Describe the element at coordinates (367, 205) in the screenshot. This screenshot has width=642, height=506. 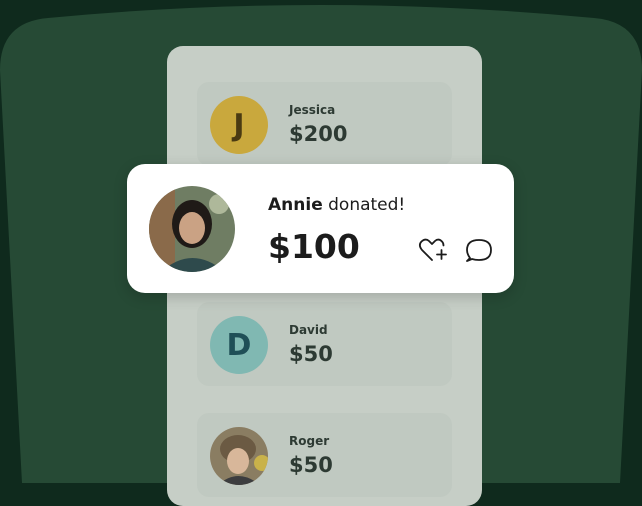
I see `donation-action: donated!` at that location.